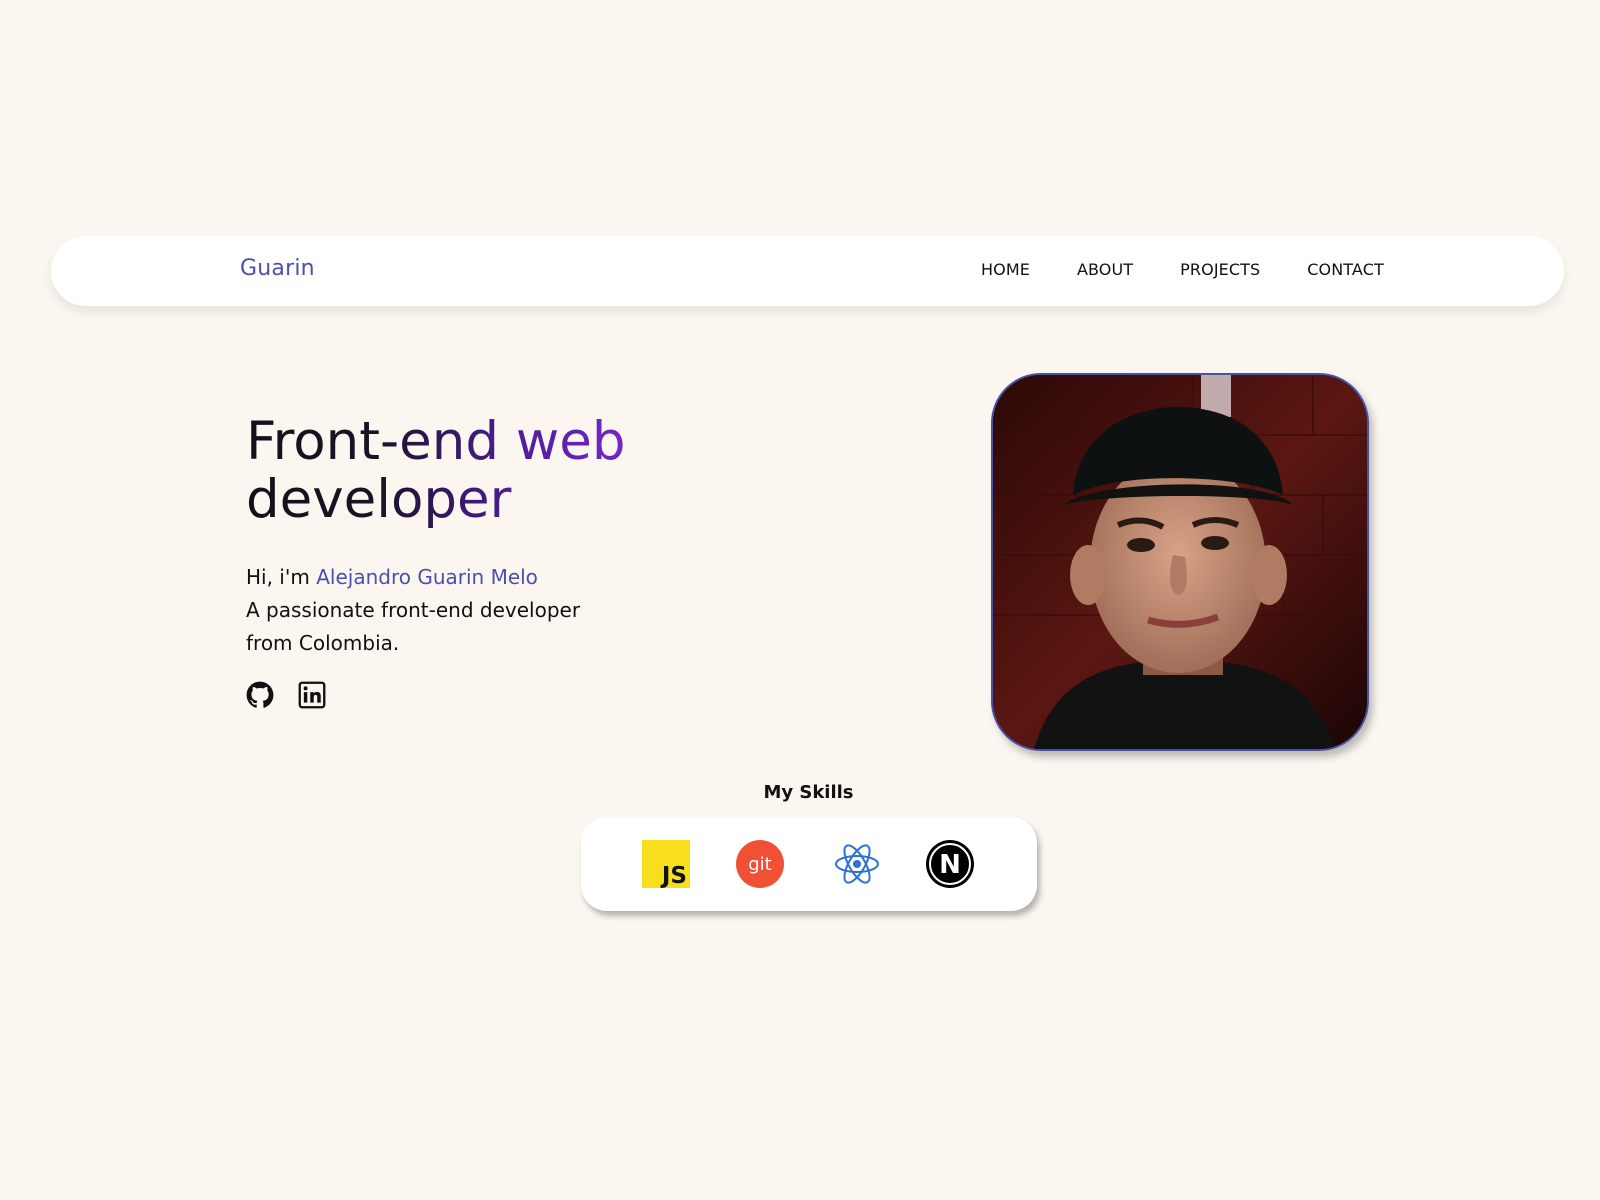  Describe the element at coordinates (277, 268) in the screenshot. I see `brand-logo-link: Guarin` at that location.